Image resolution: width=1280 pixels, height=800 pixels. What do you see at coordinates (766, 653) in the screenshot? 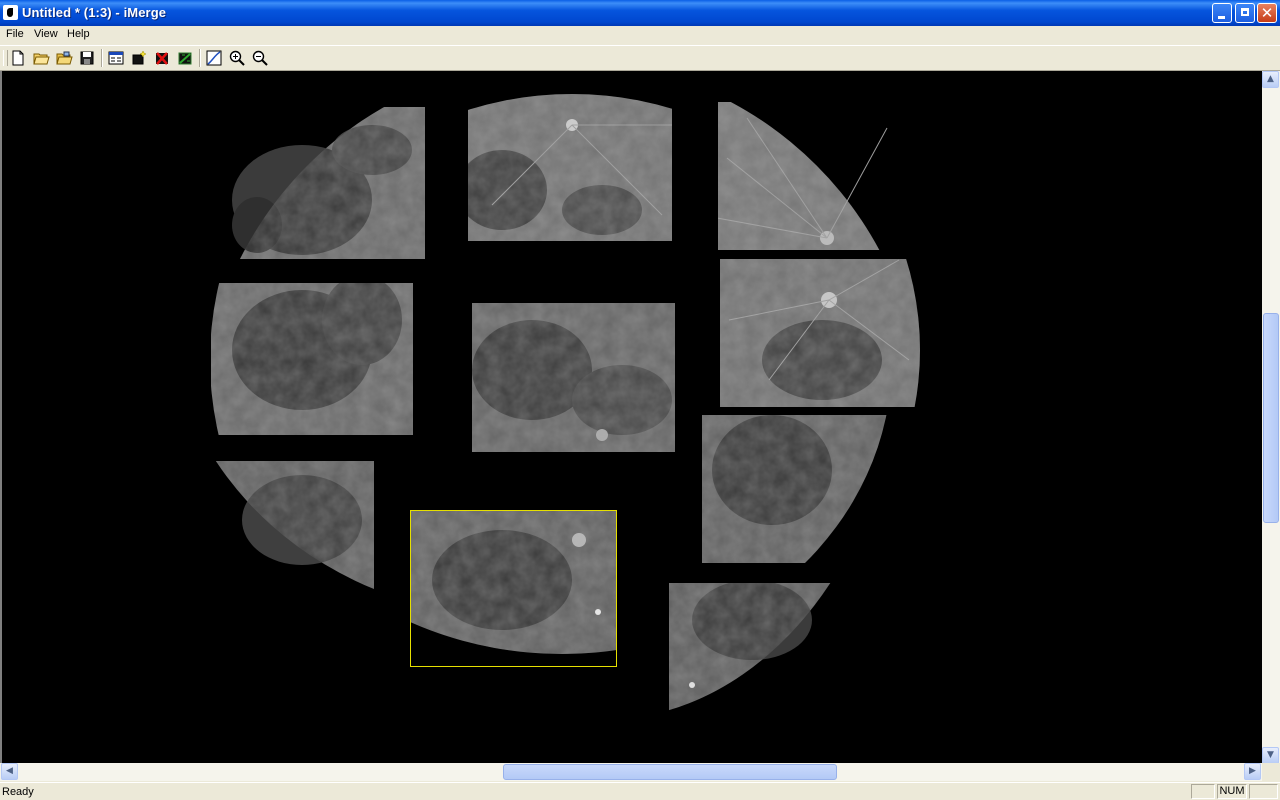
I see `moon-tile-bottom-right` at bounding box center [766, 653].